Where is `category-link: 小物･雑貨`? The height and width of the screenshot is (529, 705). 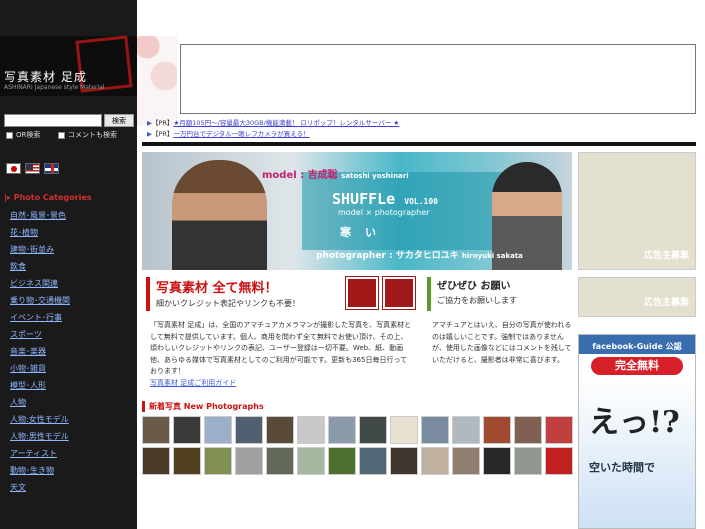
category-link: 小物･雑貨 is located at coordinates (40, 371).